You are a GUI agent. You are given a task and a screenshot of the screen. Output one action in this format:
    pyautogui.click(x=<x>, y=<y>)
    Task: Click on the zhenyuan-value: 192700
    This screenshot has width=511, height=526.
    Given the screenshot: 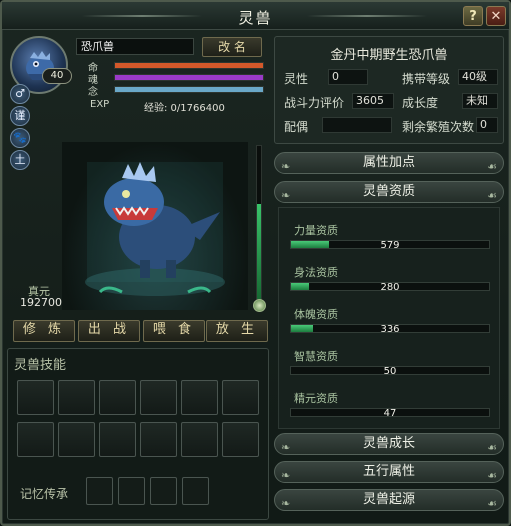 What is the action you would take?
    pyautogui.click(x=41, y=302)
    